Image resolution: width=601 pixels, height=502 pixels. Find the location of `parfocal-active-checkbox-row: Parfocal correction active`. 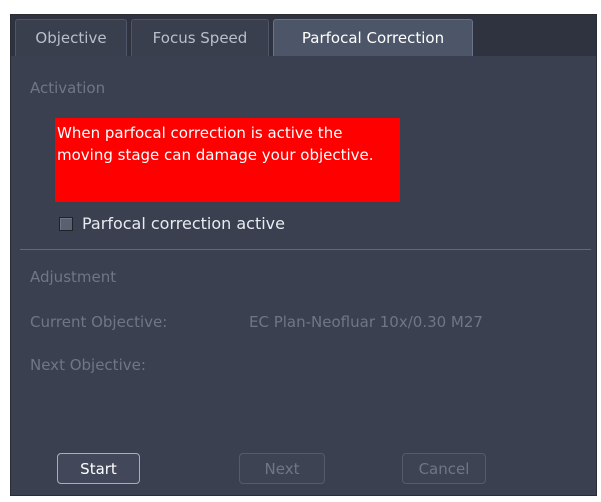

parfocal-active-checkbox-row: Parfocal correction active is located at coordinates (172, 223).